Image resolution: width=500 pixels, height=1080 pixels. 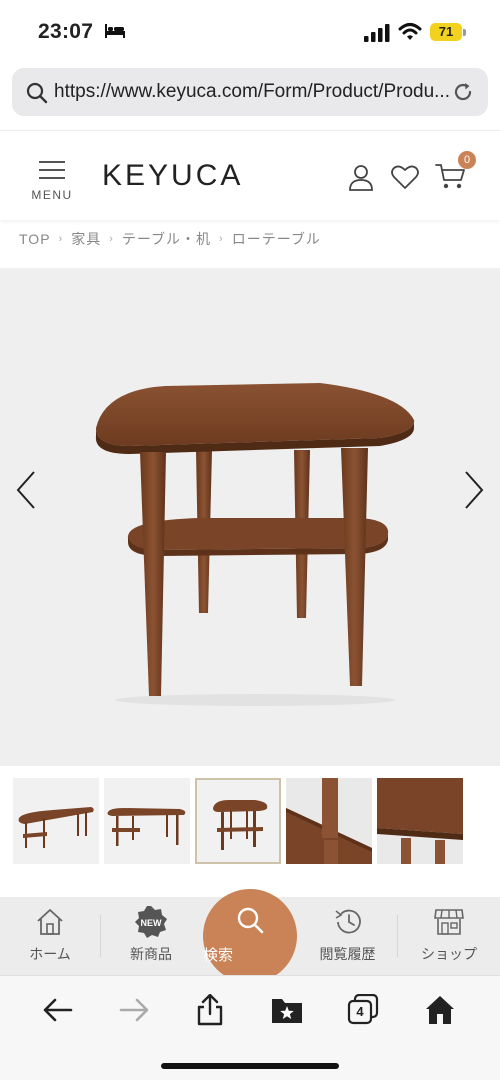 What do you see at coordinates (50, 954) in the screenshot?
I see `nav-label: ホーム` at bounding box center [50, 954].